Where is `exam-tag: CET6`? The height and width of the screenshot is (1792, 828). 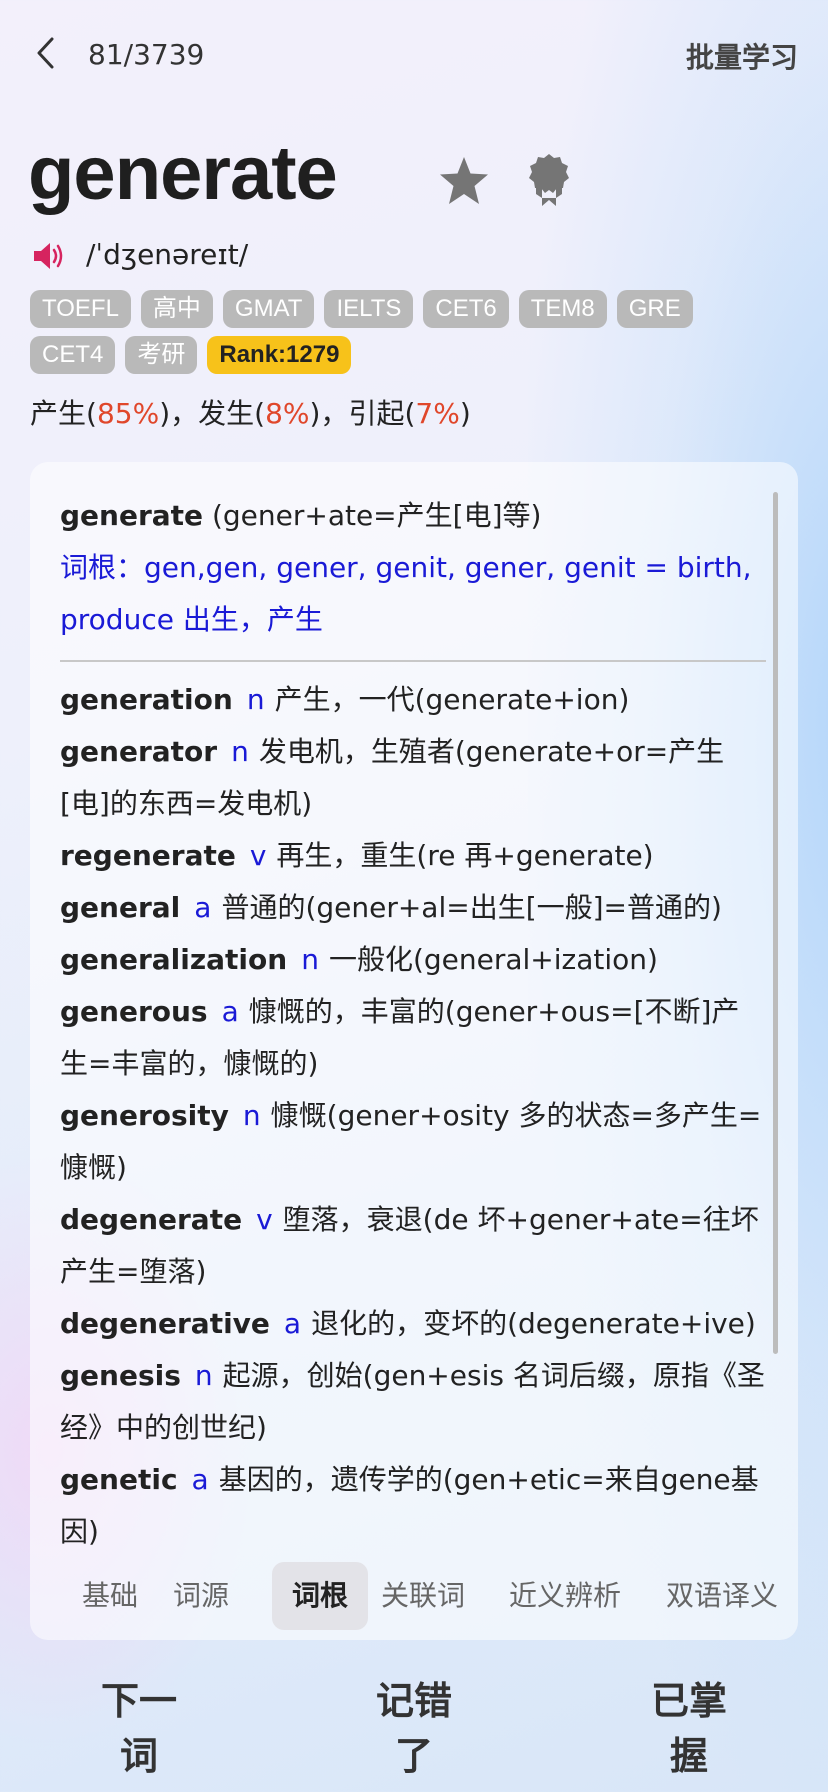 exam-tag: CET6 is located at coordinates (466, 309).